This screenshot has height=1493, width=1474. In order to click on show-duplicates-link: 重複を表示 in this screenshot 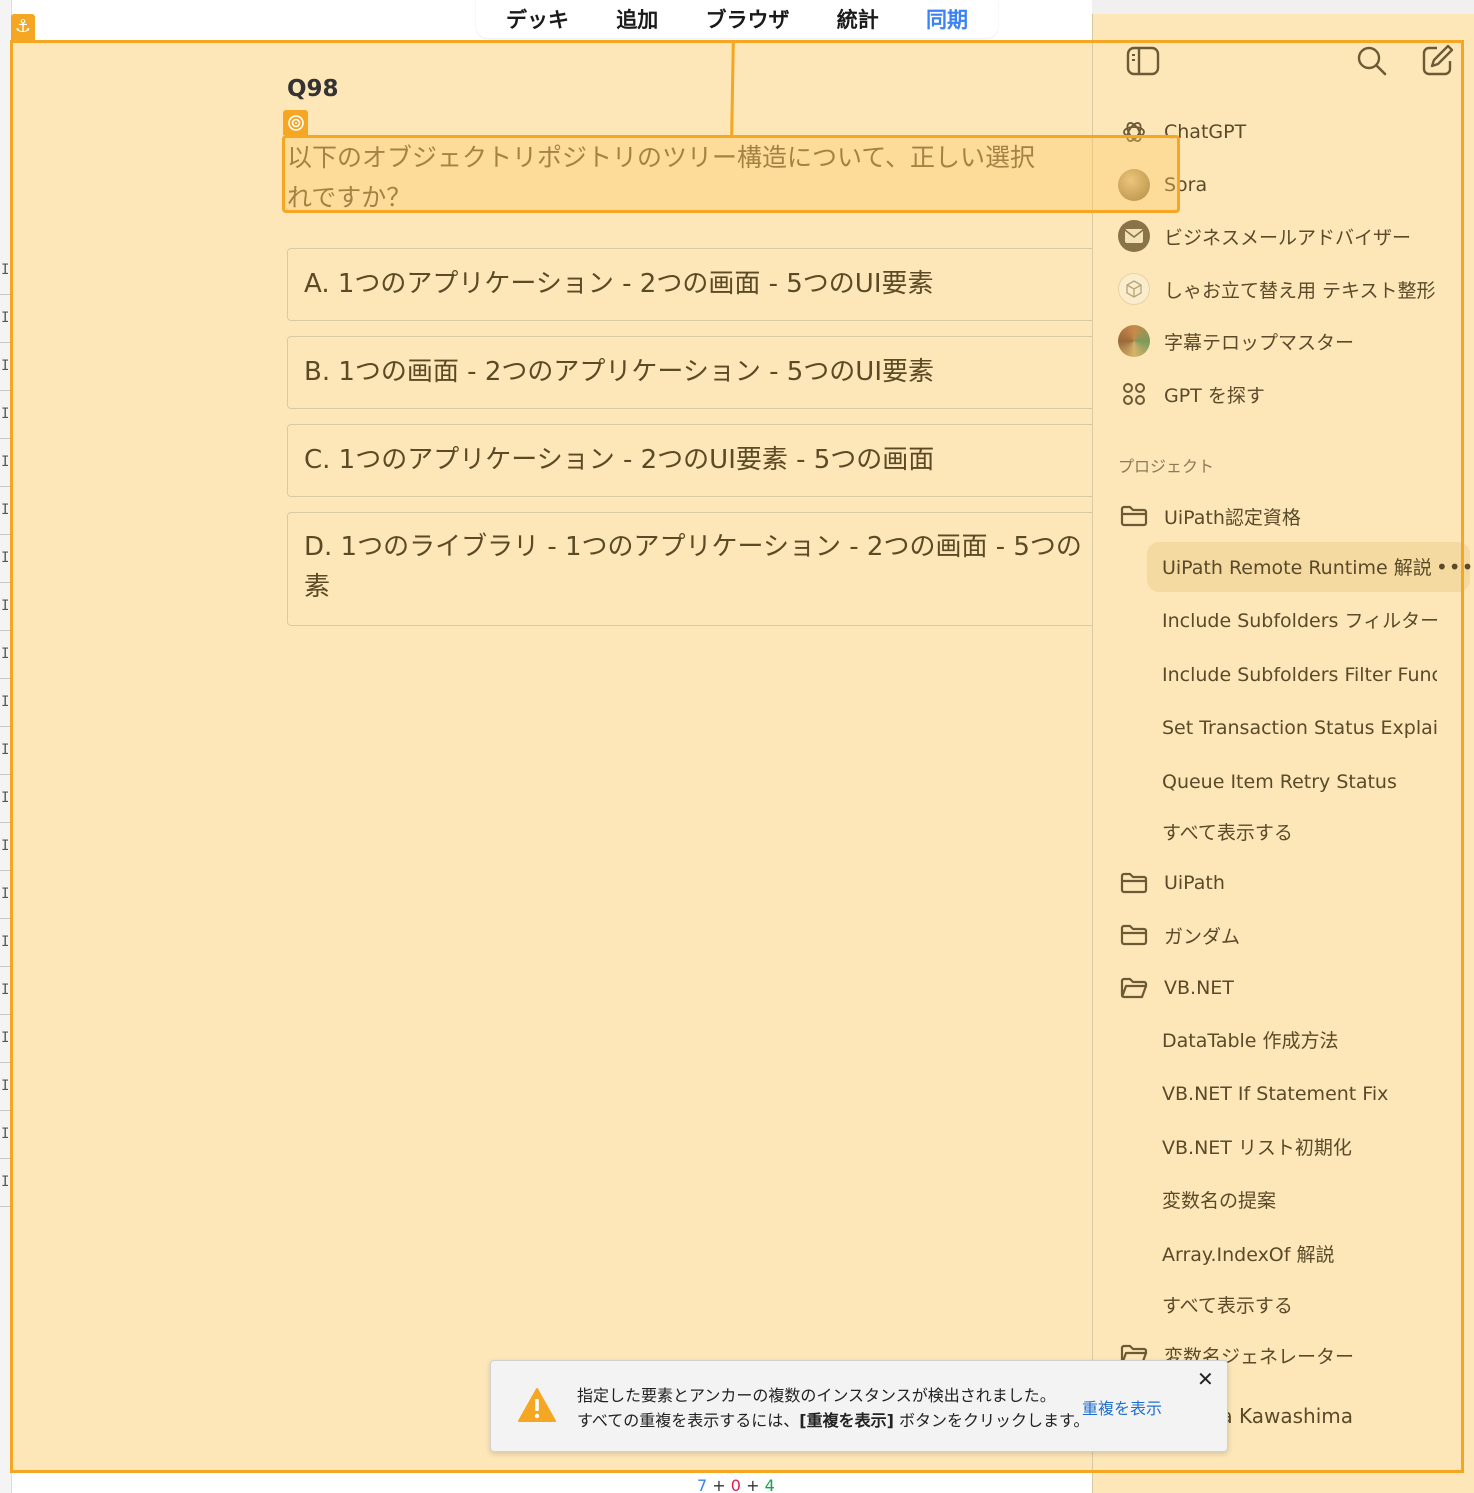, I will do `click(1122, 1407)`.